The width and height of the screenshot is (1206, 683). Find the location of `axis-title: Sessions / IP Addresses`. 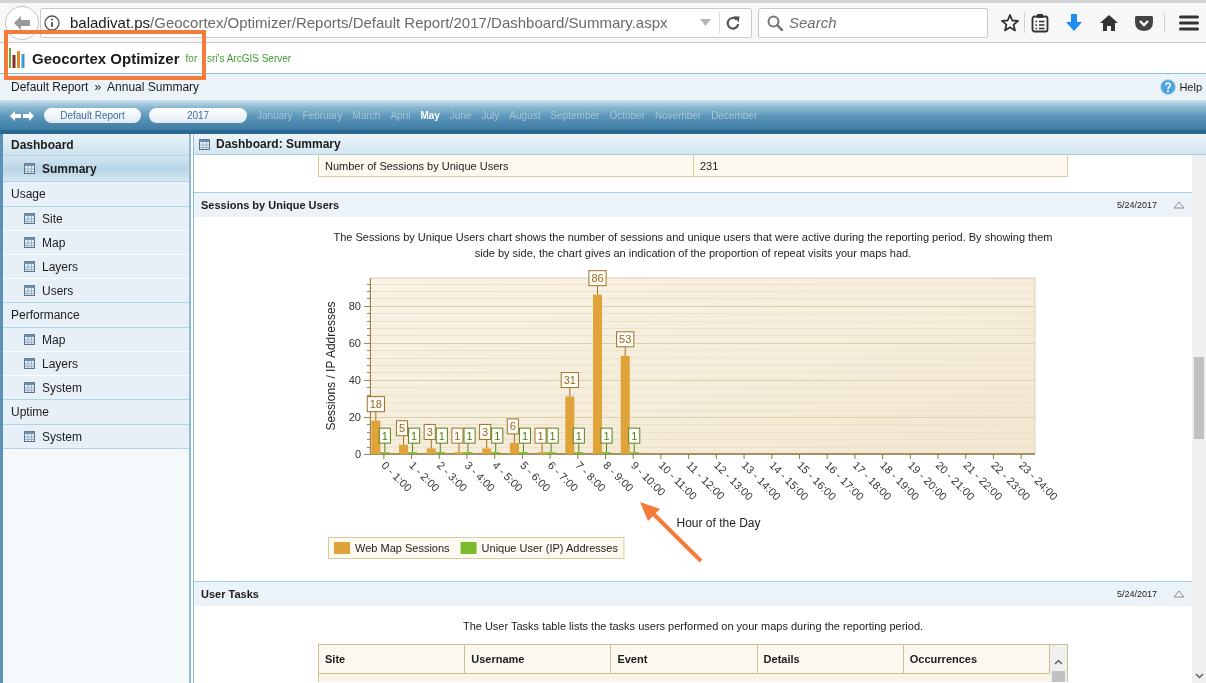

axis-title: Sessions / IP Addresses is located at coordinates (331, 366).